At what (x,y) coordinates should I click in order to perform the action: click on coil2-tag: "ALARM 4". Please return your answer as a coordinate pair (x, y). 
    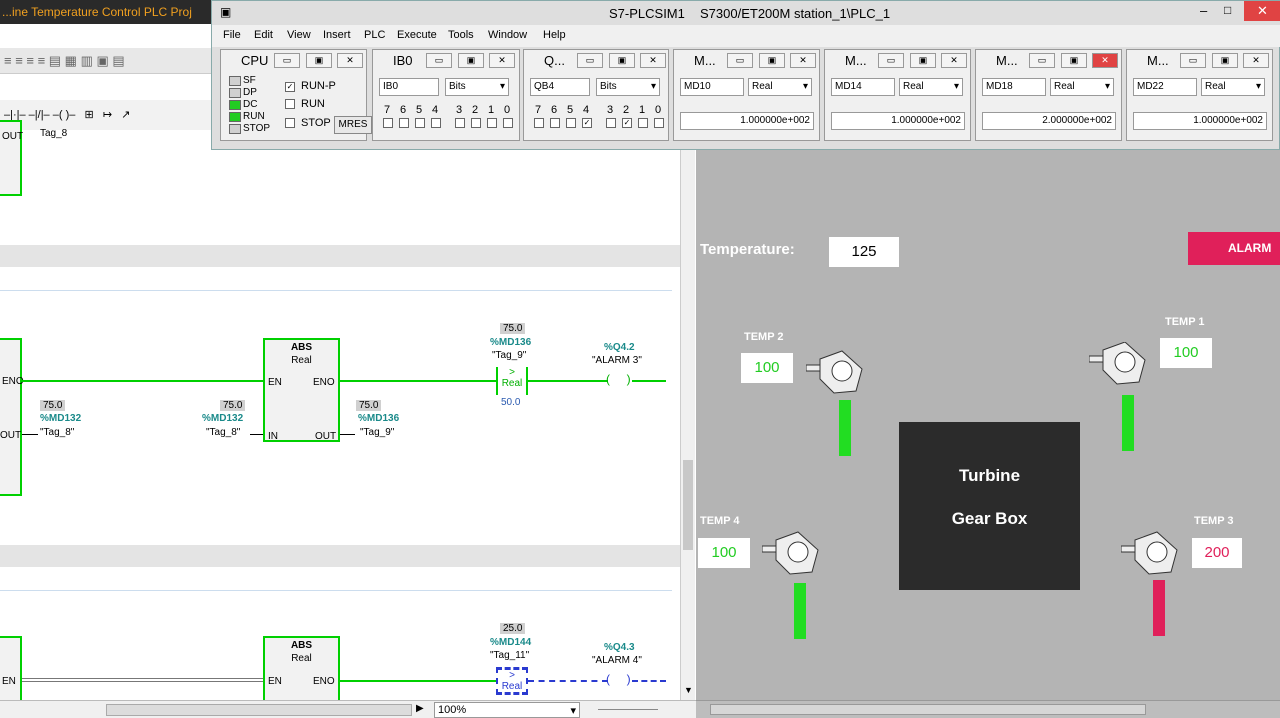
    Looking at the image, I should click on (617, 660).